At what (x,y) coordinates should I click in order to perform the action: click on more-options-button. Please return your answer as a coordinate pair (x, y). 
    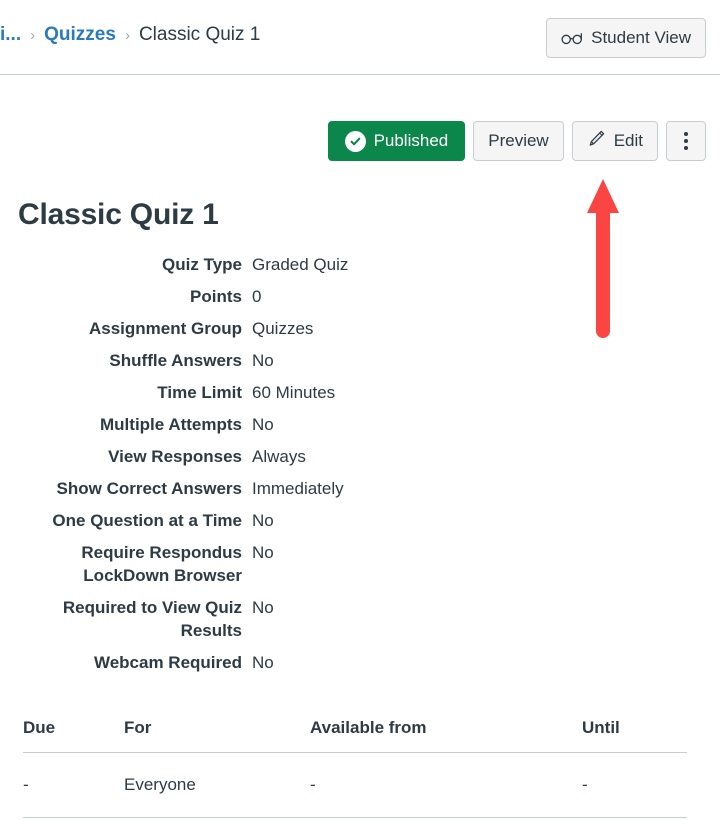
    Looking at the image, I should click on (686, 141).